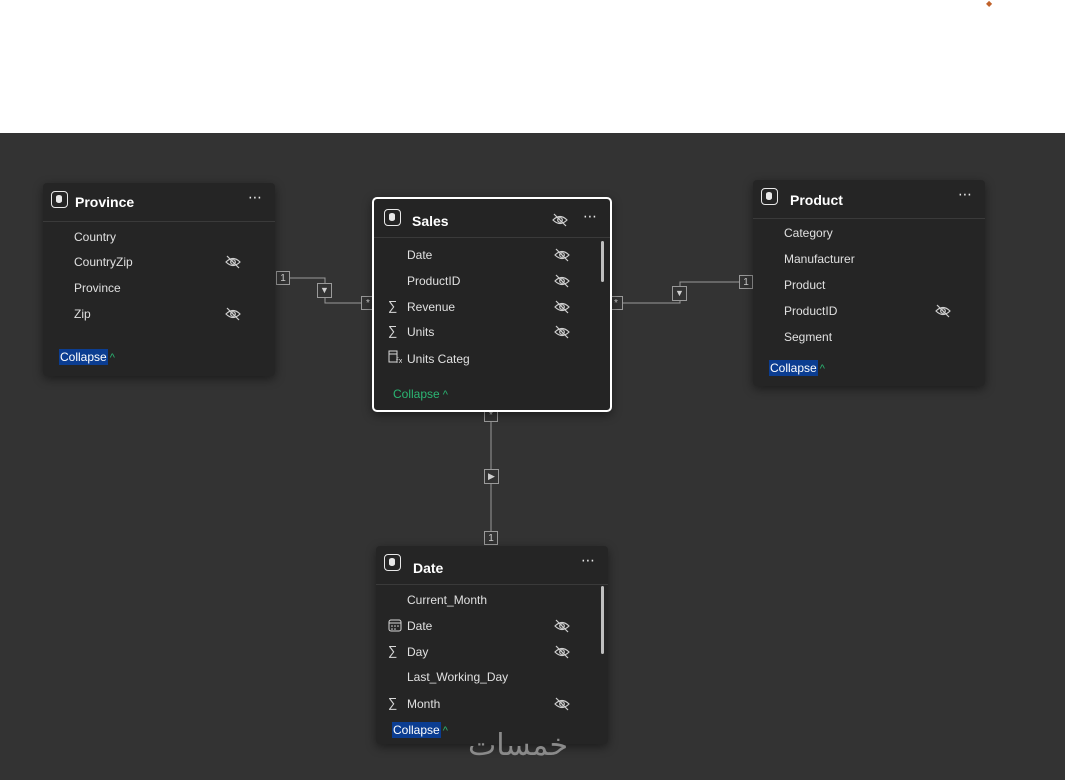 The width and height of the screenshot is (1065, 780). What do you see at coordinates (492, 218) in the screenshot?
I see `table-header: Sales ⋯` at bounding box center [492, 218].